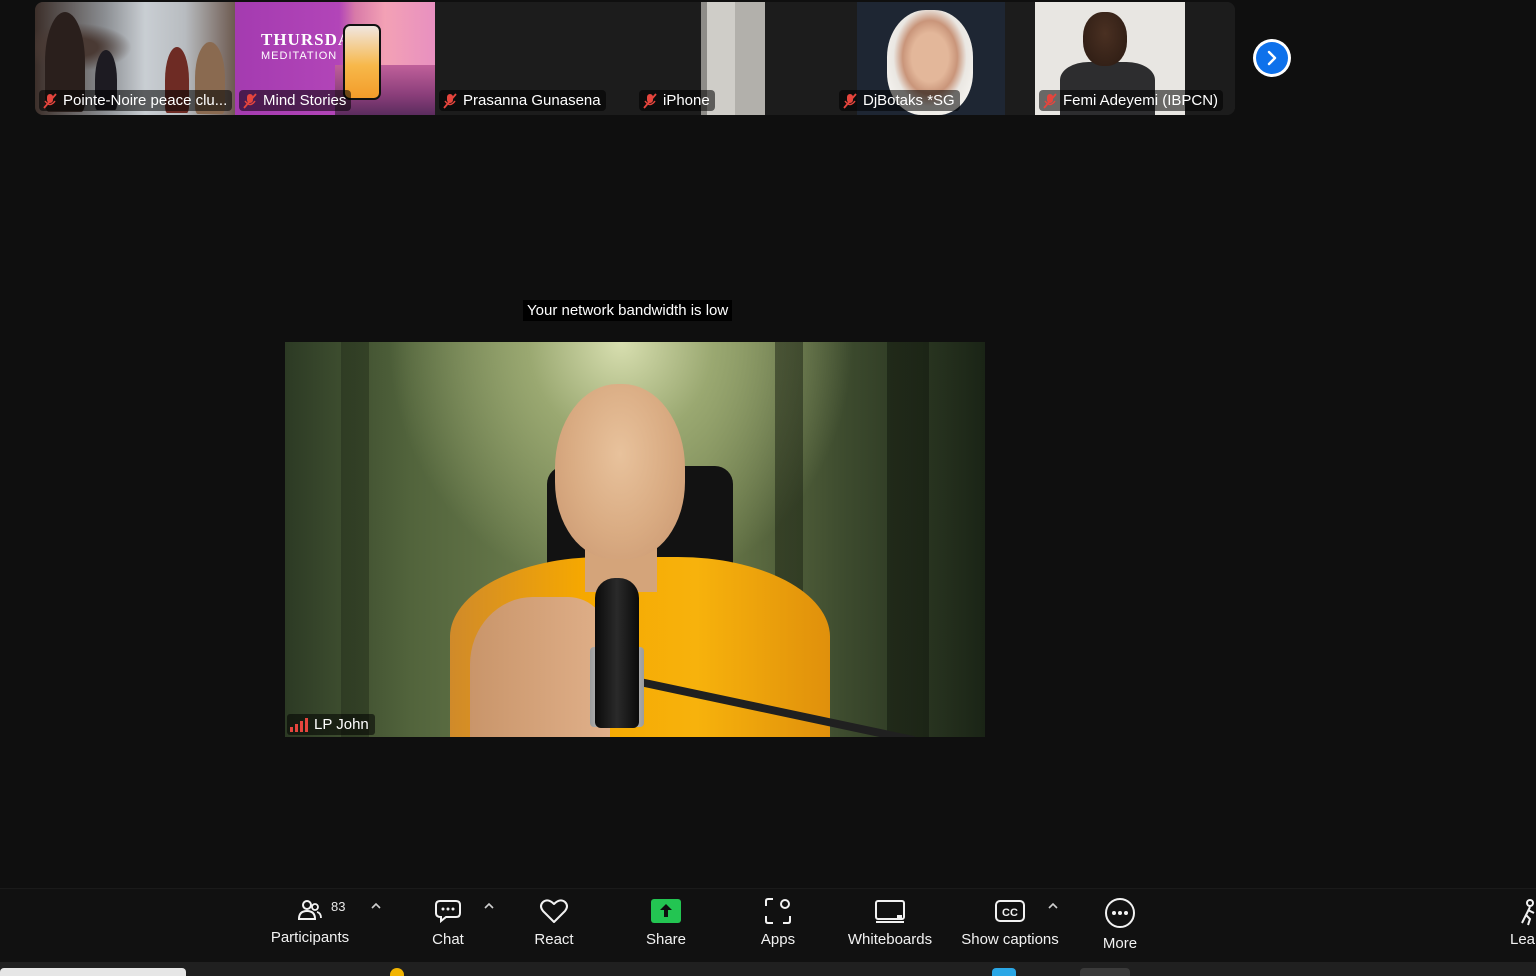 The height and width of the screenshot is (976, 1536). Describe the element at coordinates (362, 62) in the screenshot. I see `phone-image` at that location.